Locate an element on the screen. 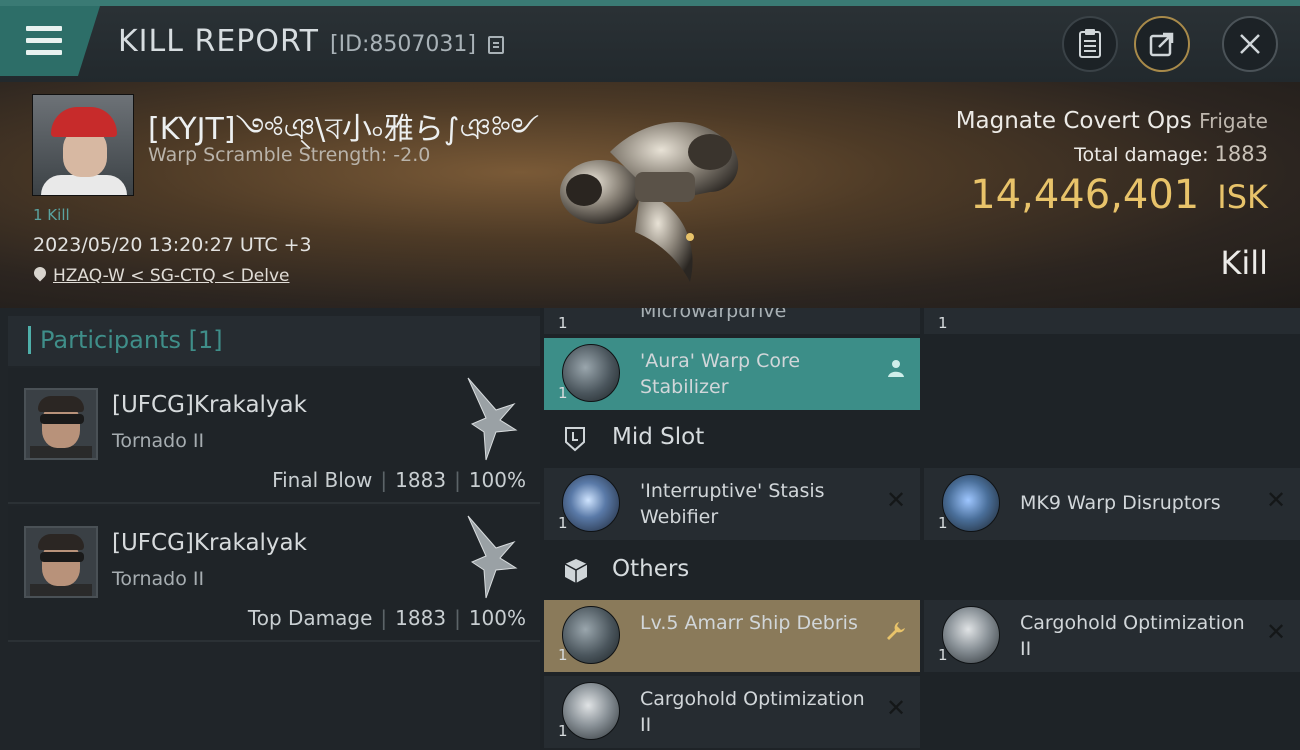 Image resolution: width=1300 pixels, height=750 pixels. participants-count: [1] is located at coordinates (205, 340).